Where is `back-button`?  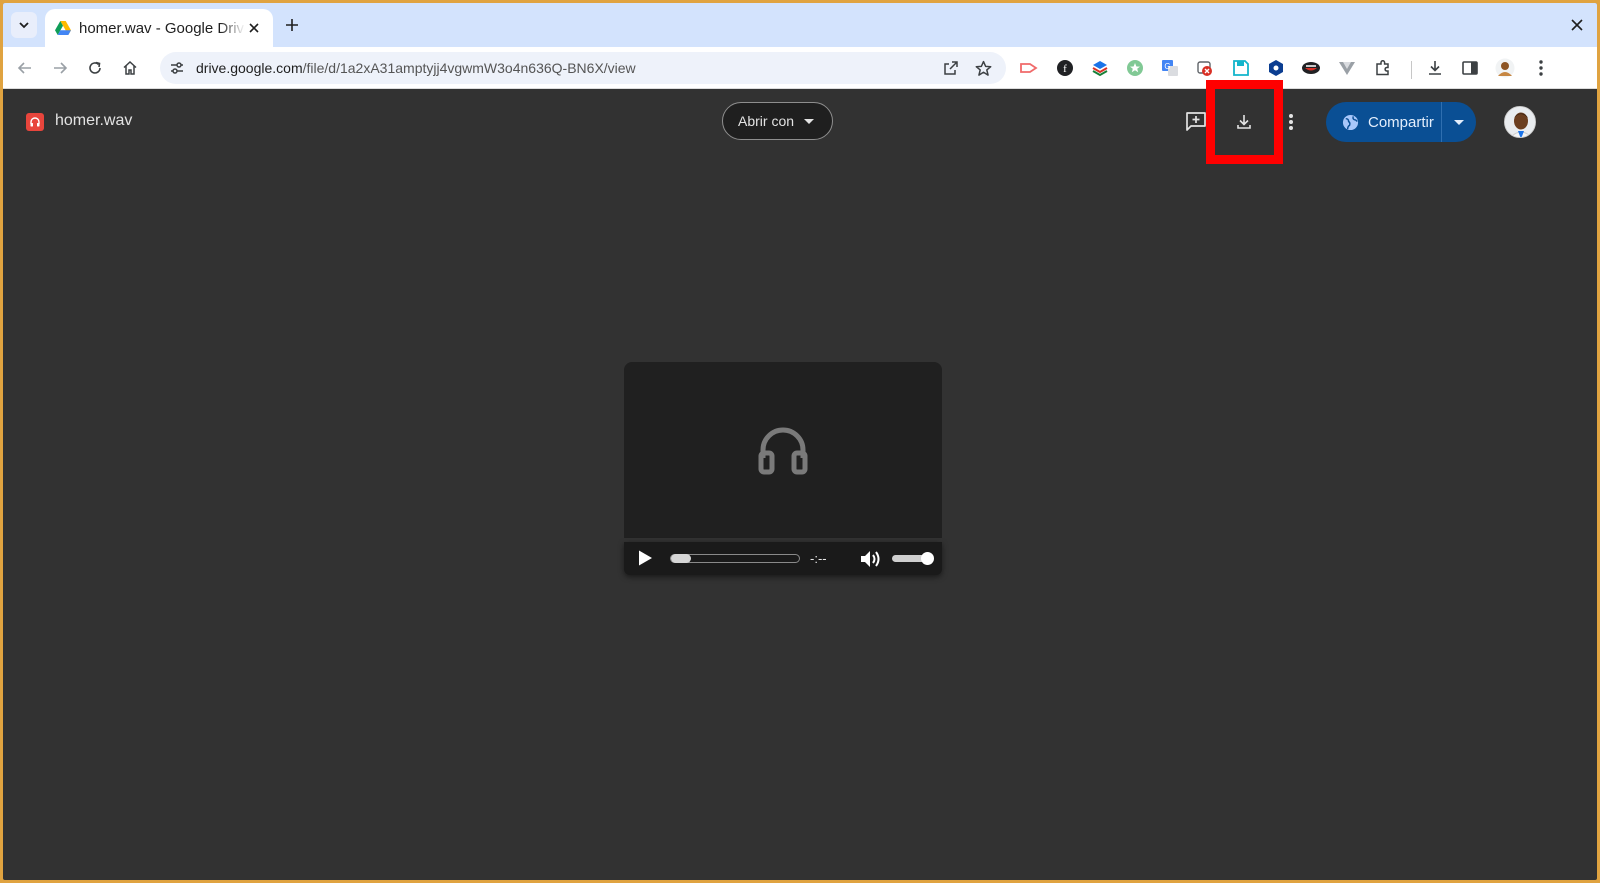 back-button is located at coordinates (25, 68).